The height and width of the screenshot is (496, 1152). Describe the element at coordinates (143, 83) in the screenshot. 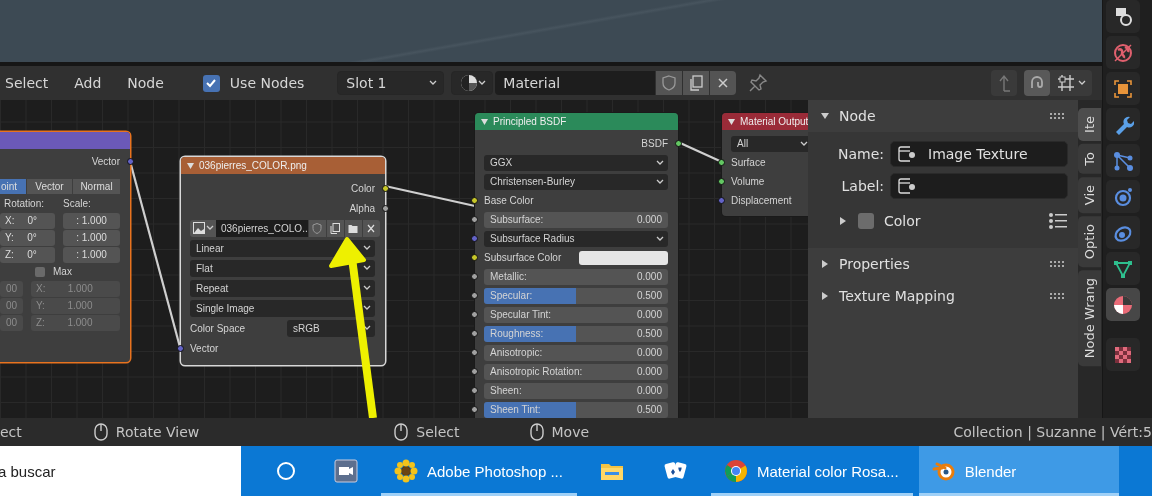

I see `menu-item: Node` at that location.